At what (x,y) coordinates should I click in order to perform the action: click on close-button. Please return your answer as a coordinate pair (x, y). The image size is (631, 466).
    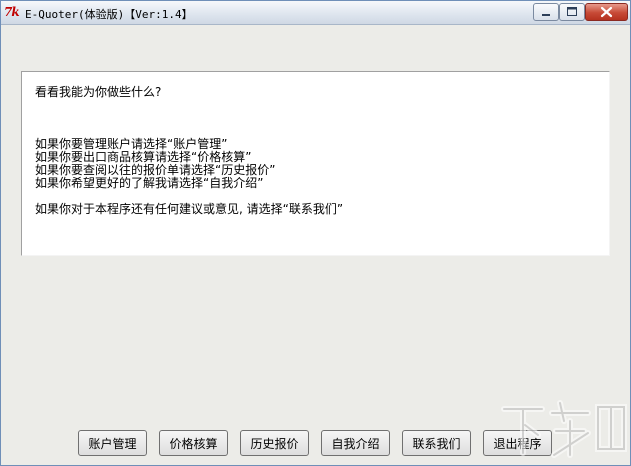
    Looking at the image, I should click on (606, 12).